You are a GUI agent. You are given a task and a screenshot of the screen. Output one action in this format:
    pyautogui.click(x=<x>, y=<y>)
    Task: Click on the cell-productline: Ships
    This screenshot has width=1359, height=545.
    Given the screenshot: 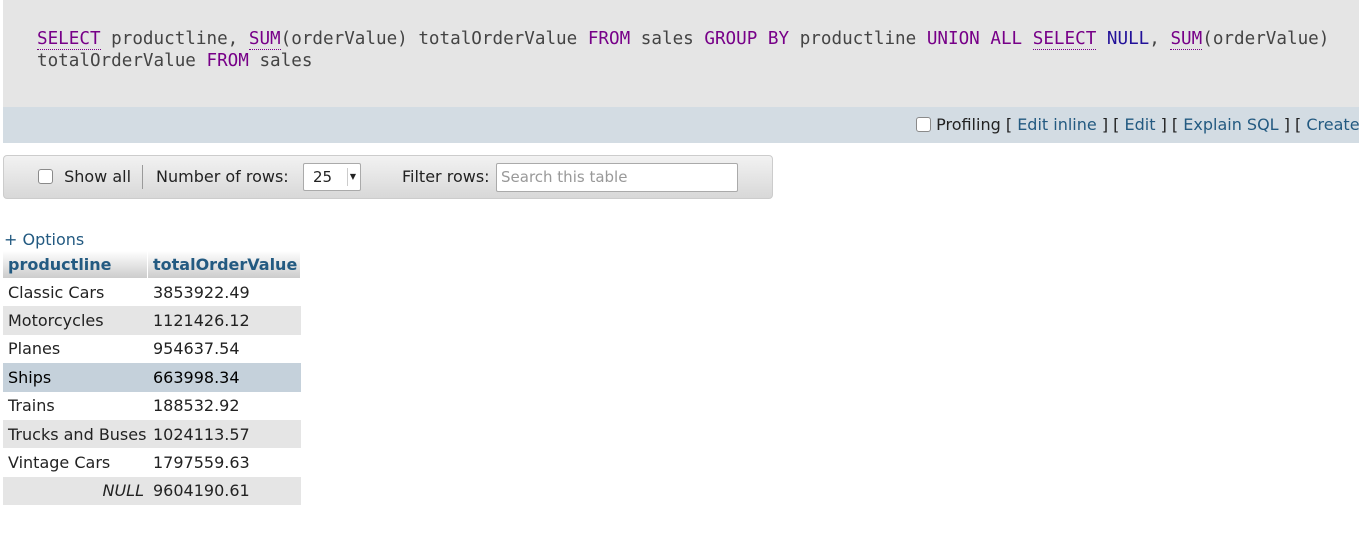 What is the action you would take?
    pyautogui.click(x=75, y=377)
    